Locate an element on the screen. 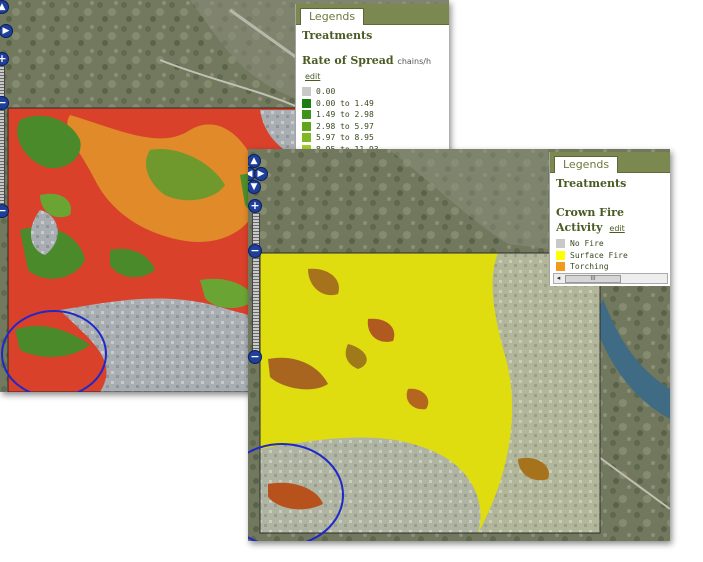 The image size is (703, 562). legend-label: 2.98 to 5.97 is located at coordinates (345, 126).